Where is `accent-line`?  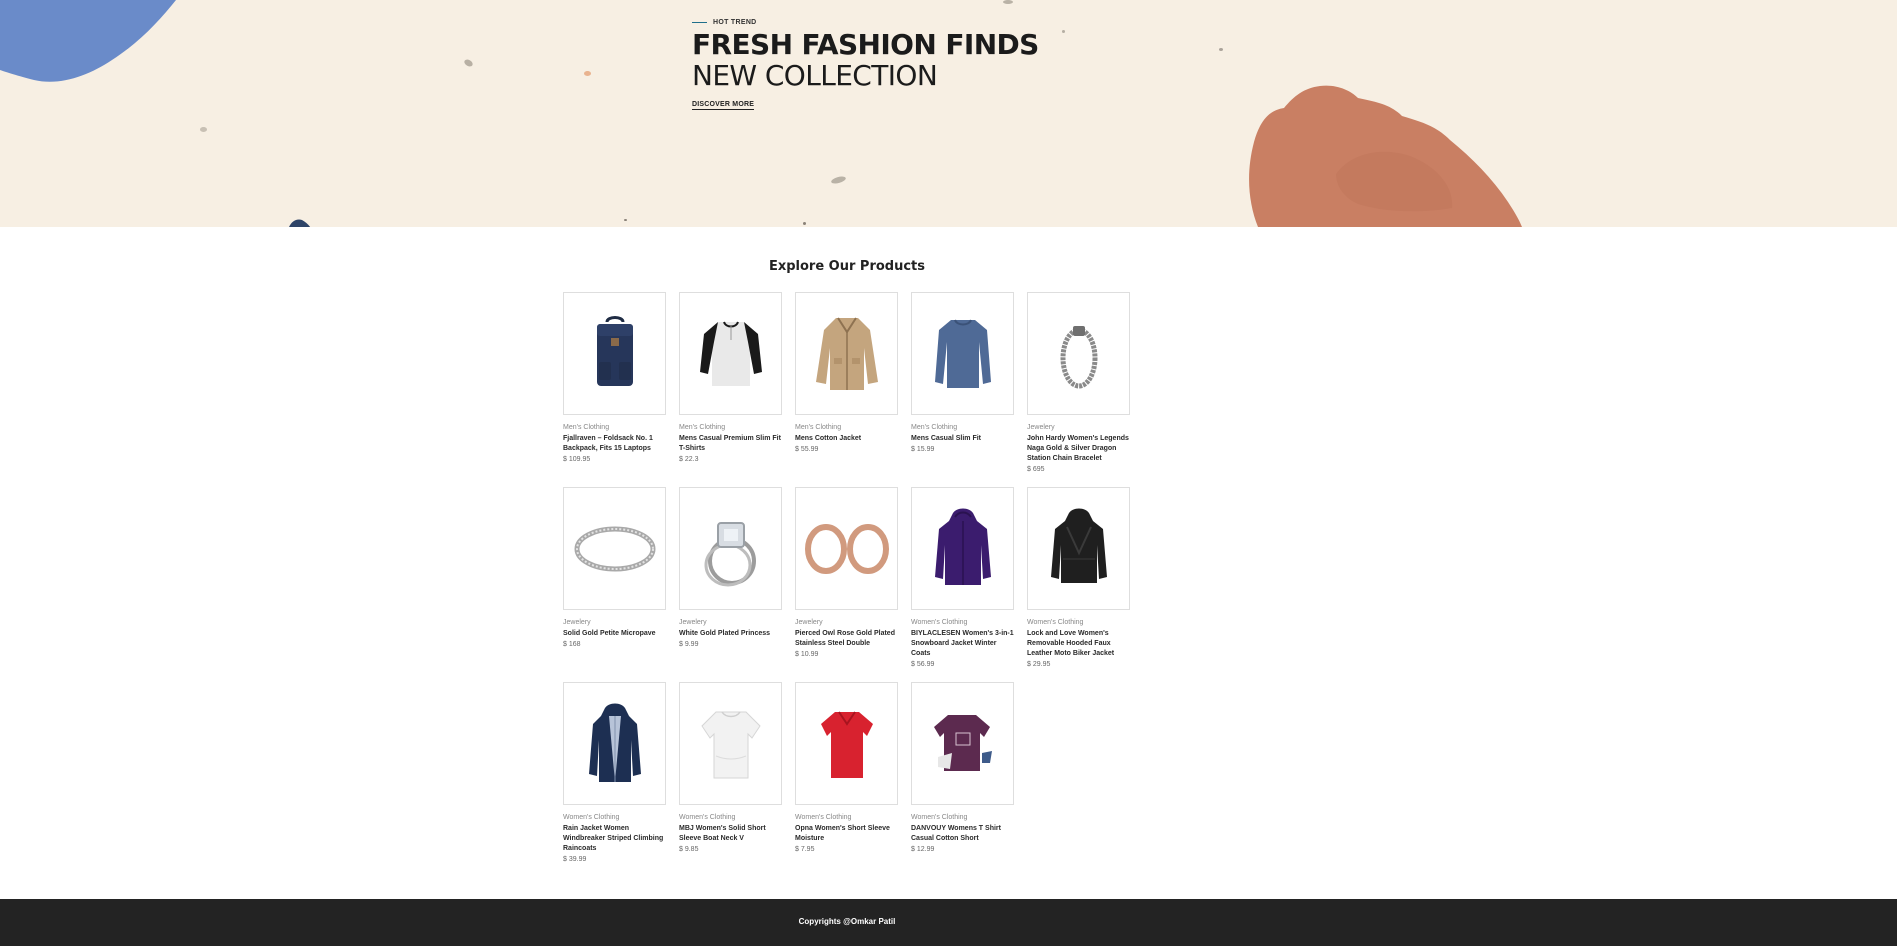
accent-line is located at coordinates (699, 22).